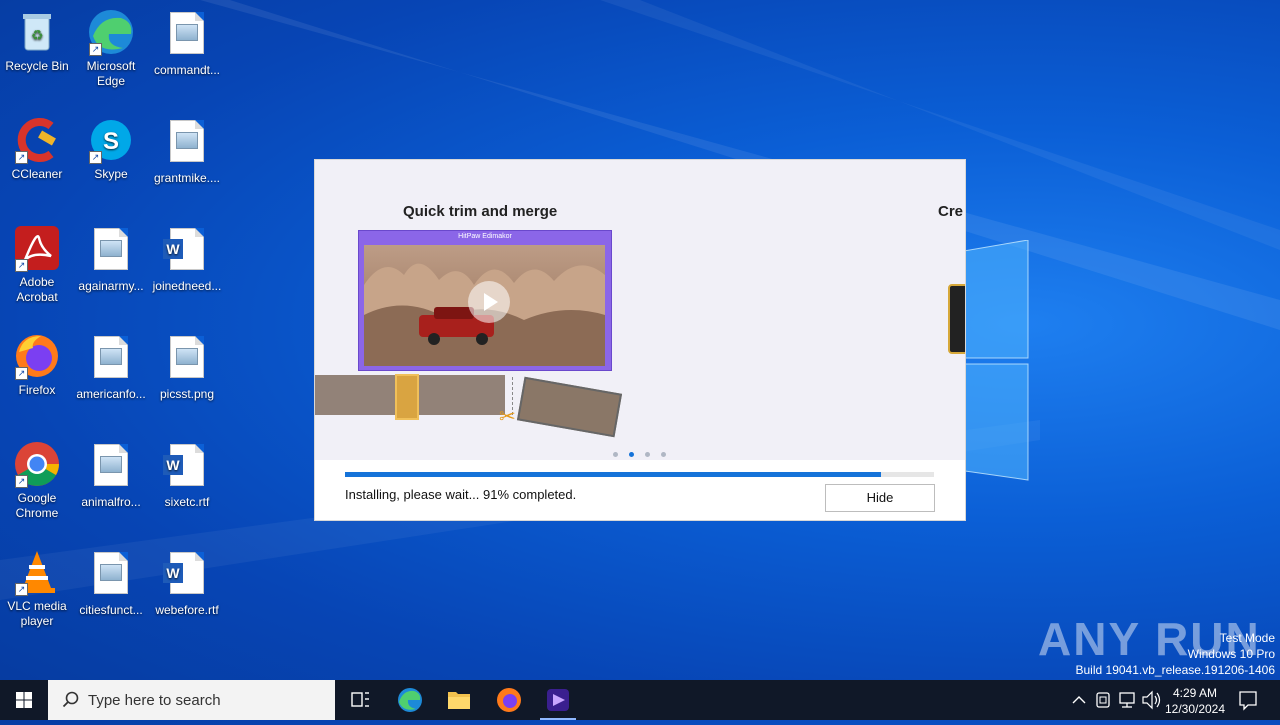 The width and height of the screenshot is (1280, 725). Describe the element at coordinates (880, 498) in the screenshot. I see `hide-button: Hide` at that location.